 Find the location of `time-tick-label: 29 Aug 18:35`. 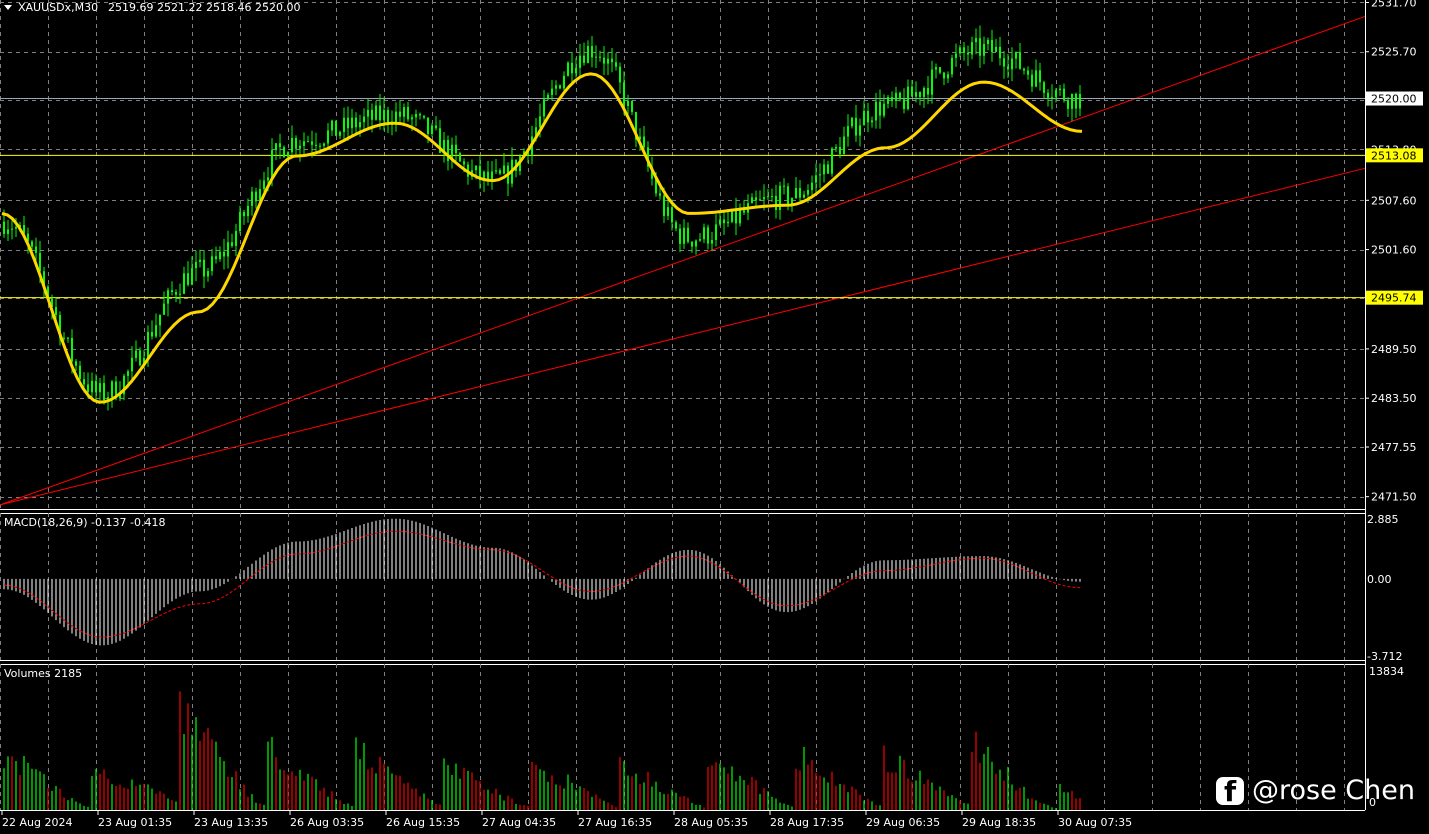

time-tick-label: 29 Aug 18:35 is located at coordinates (999, 822).